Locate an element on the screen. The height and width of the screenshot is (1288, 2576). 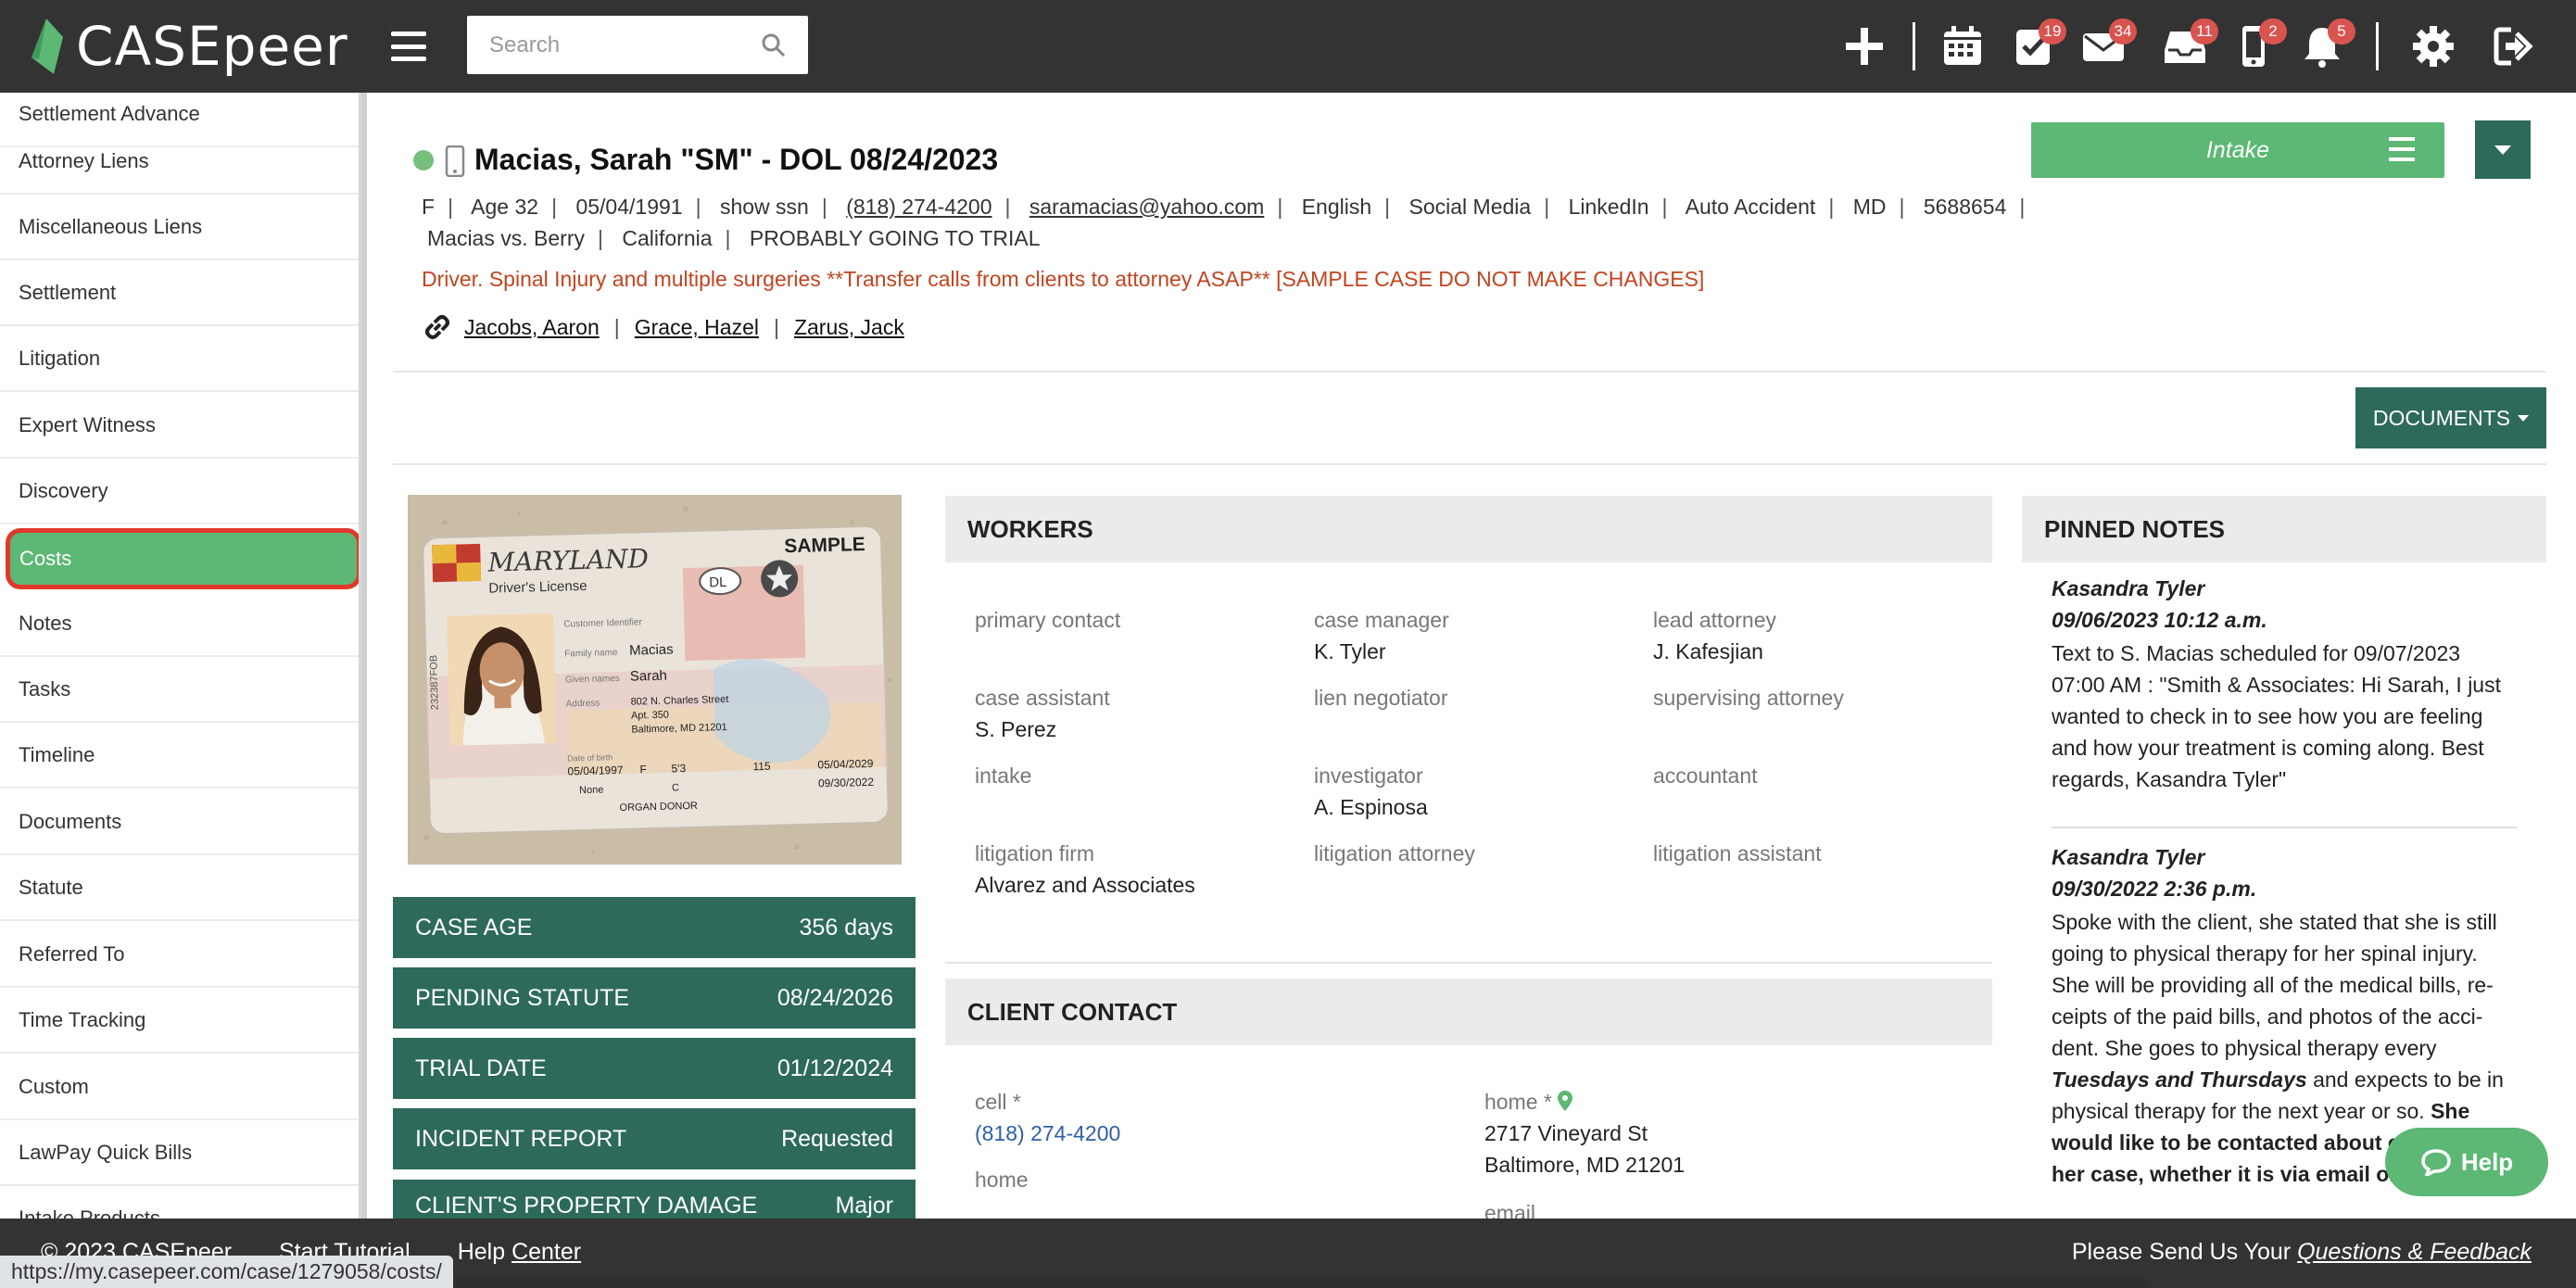
age: Age 32 is located at coordinates (505, 207).